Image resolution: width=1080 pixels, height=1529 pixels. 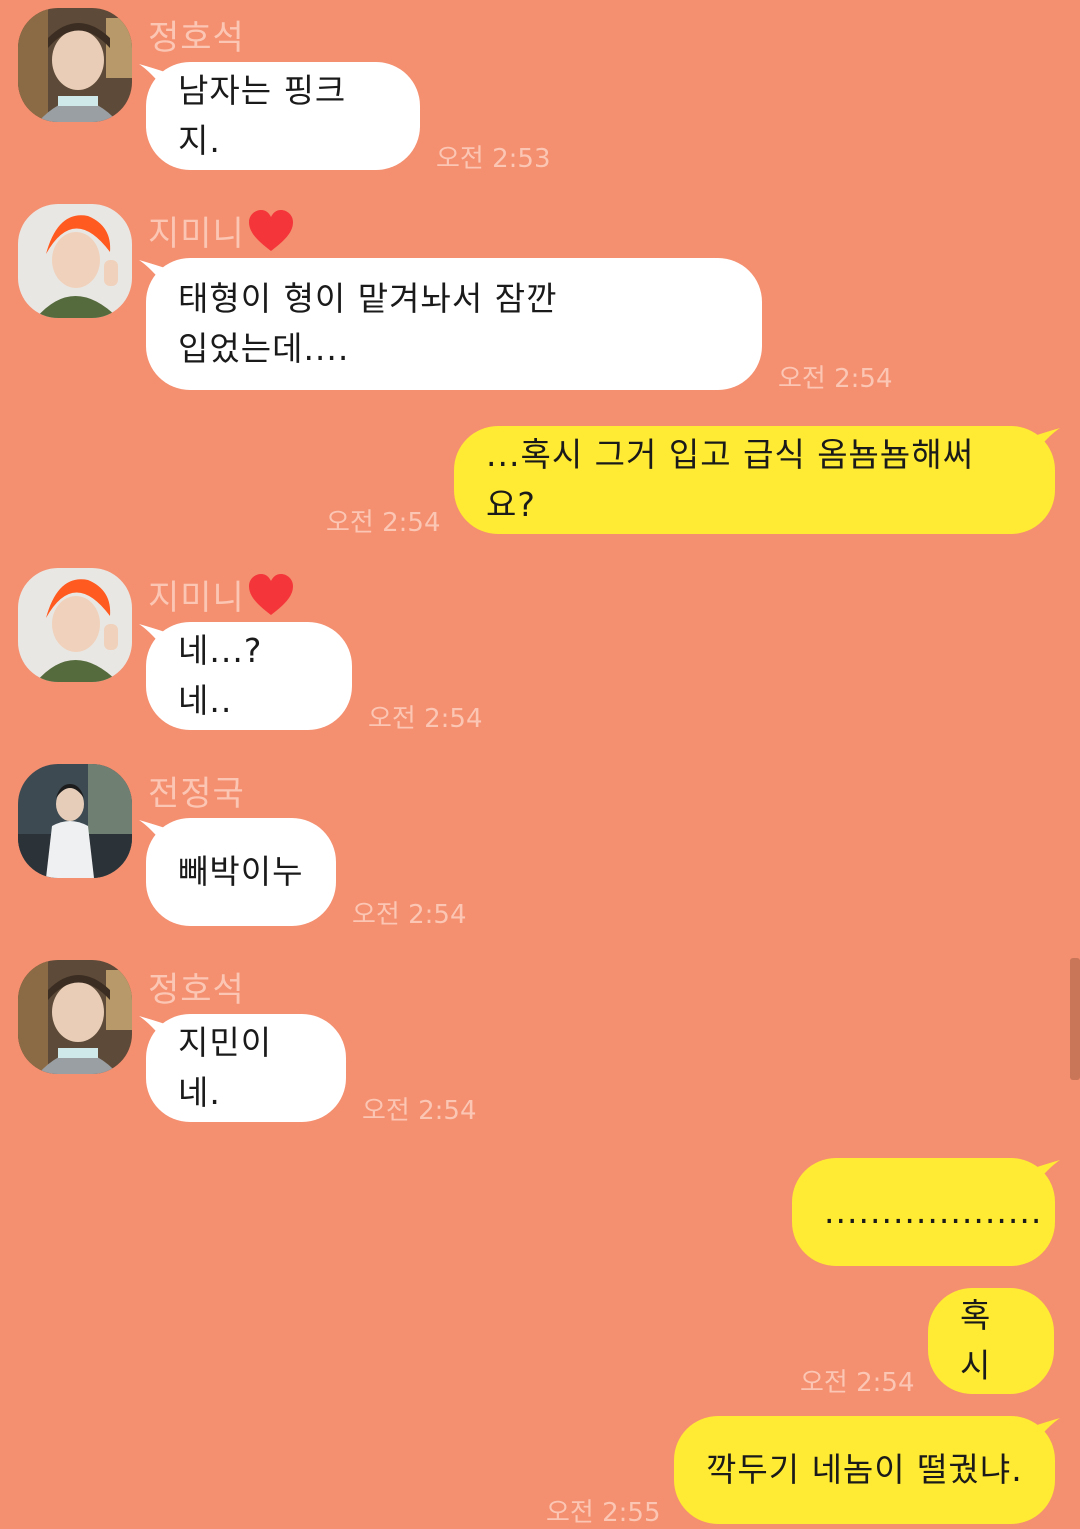 What do you see at coordinates (262, 115) in the screenshot?
I see `message-text: 남자는 핑크지.` at bounding box center [262, 115].